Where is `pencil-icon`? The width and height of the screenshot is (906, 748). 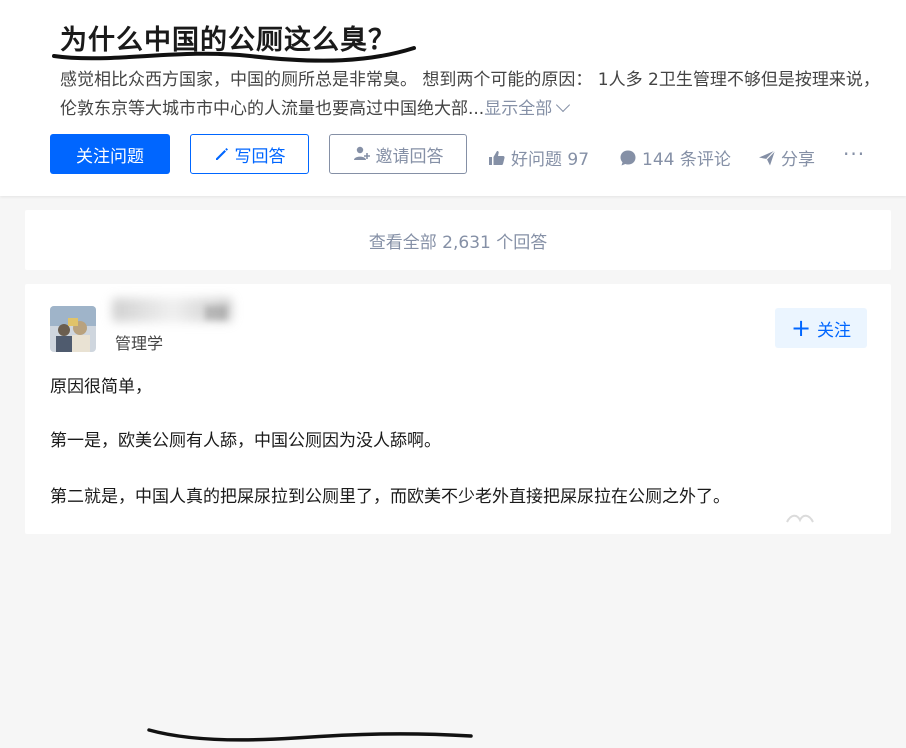 pencil-icon is located at coordinates (221, 154).